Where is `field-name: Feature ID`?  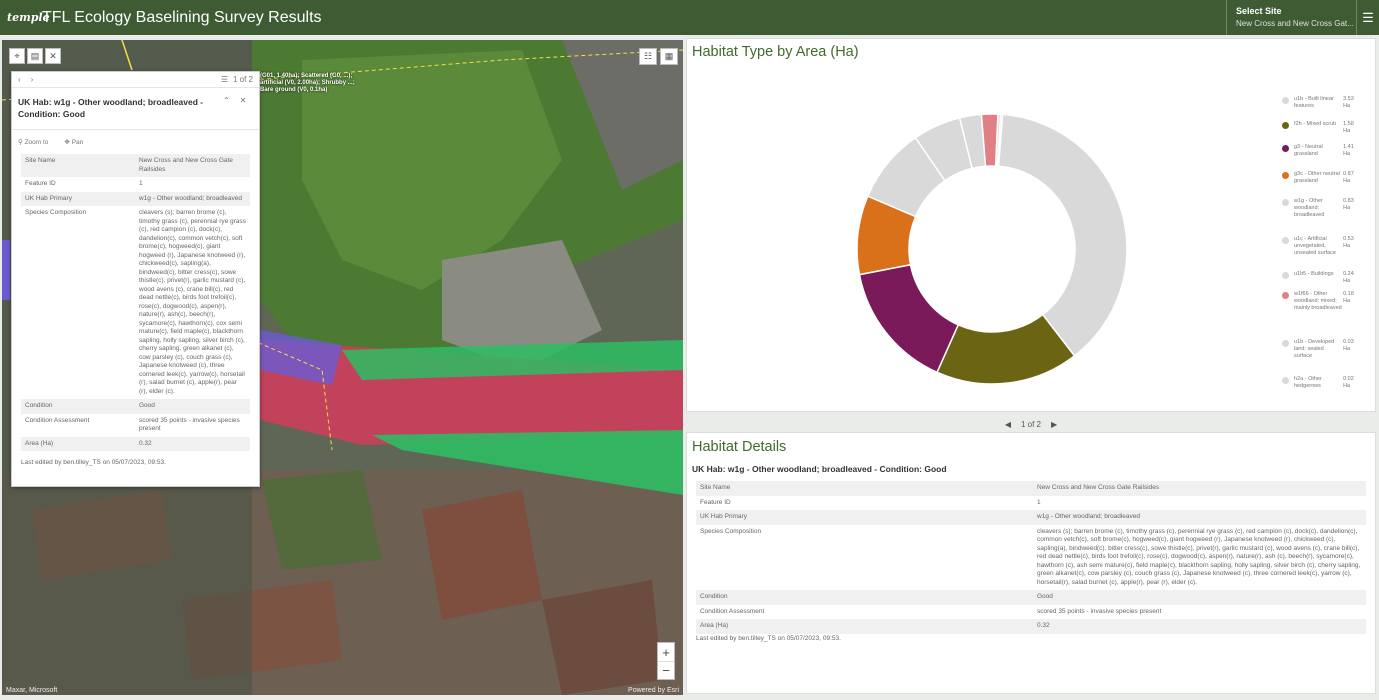 field-name: Feature ID is located at coordinates (715, 502).